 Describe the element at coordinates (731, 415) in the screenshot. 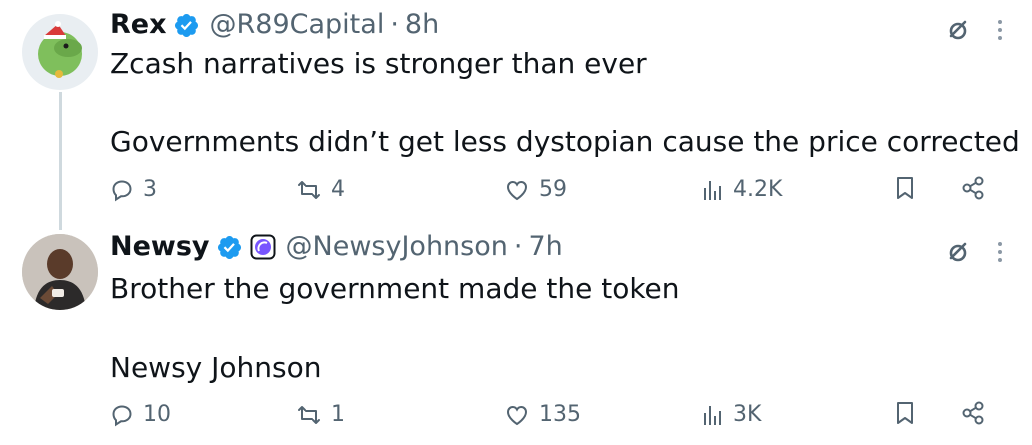

I see `views-button: 3K` at that location.